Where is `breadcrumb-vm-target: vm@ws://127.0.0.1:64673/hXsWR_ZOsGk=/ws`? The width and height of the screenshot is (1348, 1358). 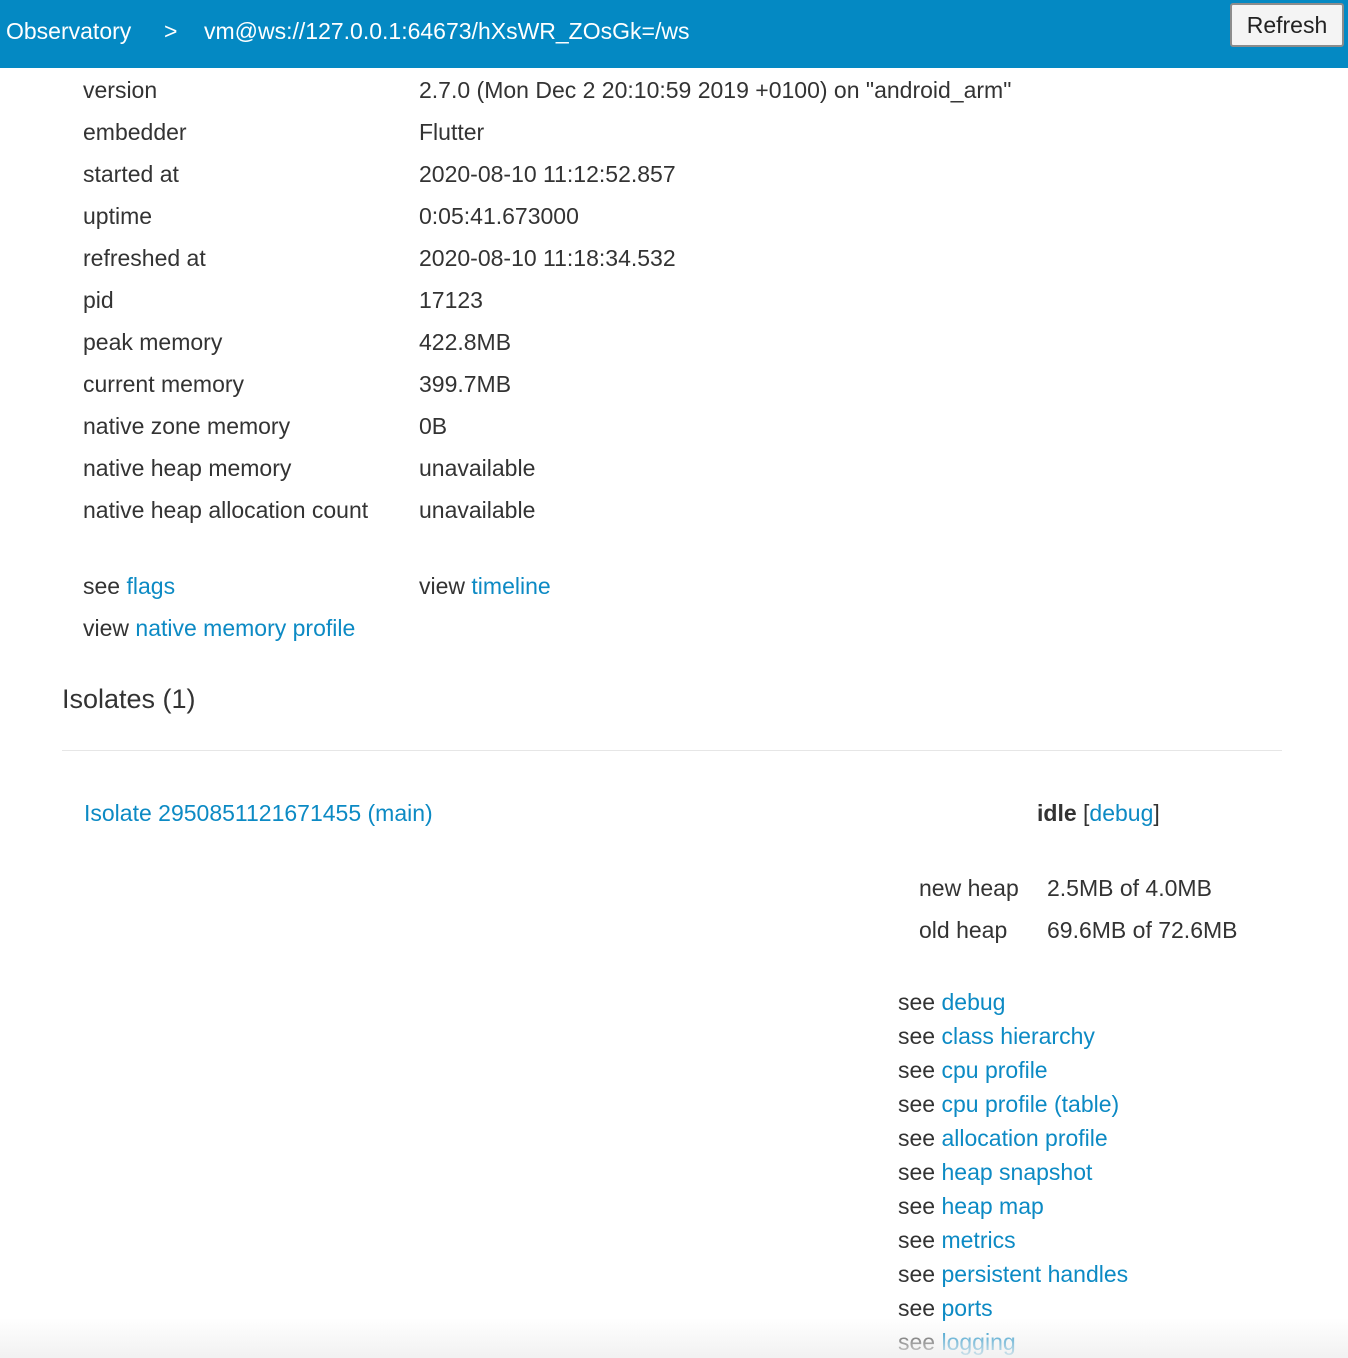
breadcrumb-vm-target: vm@ws://127.0.0.1:64673/hXsWR_ZOsGk=/ws is located at coordinates (446, 31).